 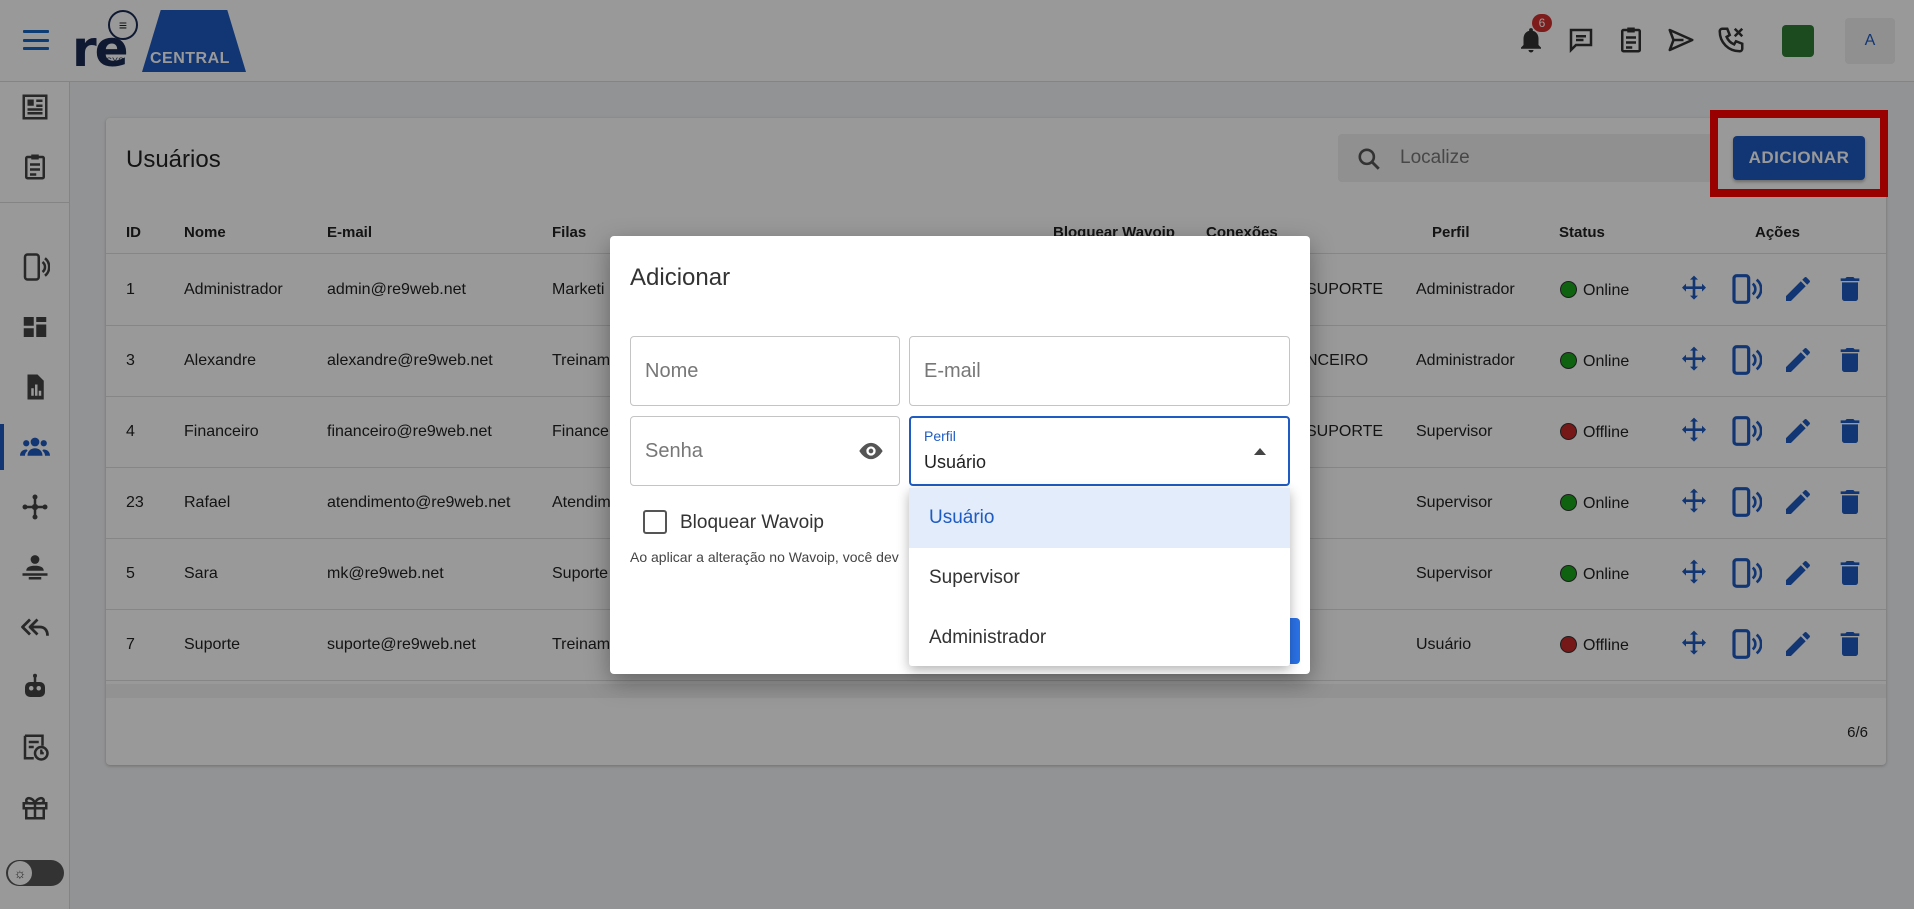 I want to click on caret-up-icon, so click(x=1260, y=451).